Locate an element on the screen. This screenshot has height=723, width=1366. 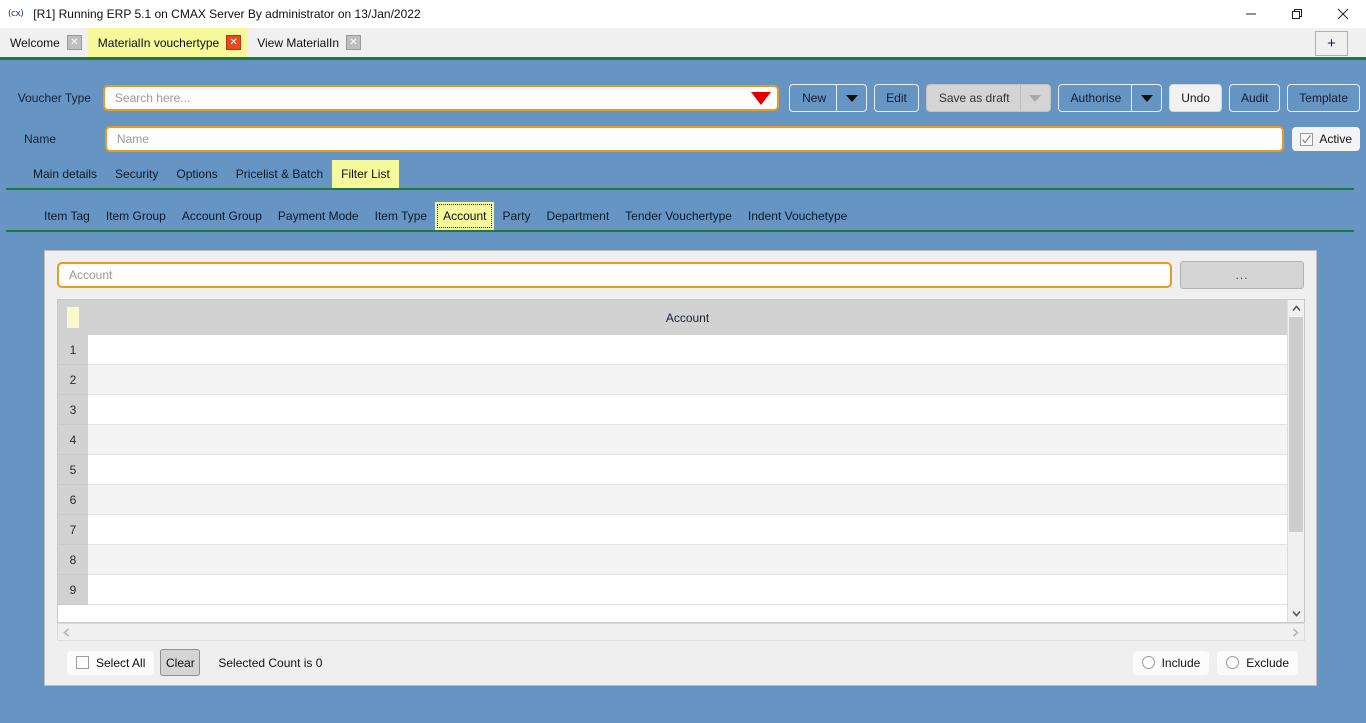
active-checkbox: Active is located at coordinates (1326, 139).